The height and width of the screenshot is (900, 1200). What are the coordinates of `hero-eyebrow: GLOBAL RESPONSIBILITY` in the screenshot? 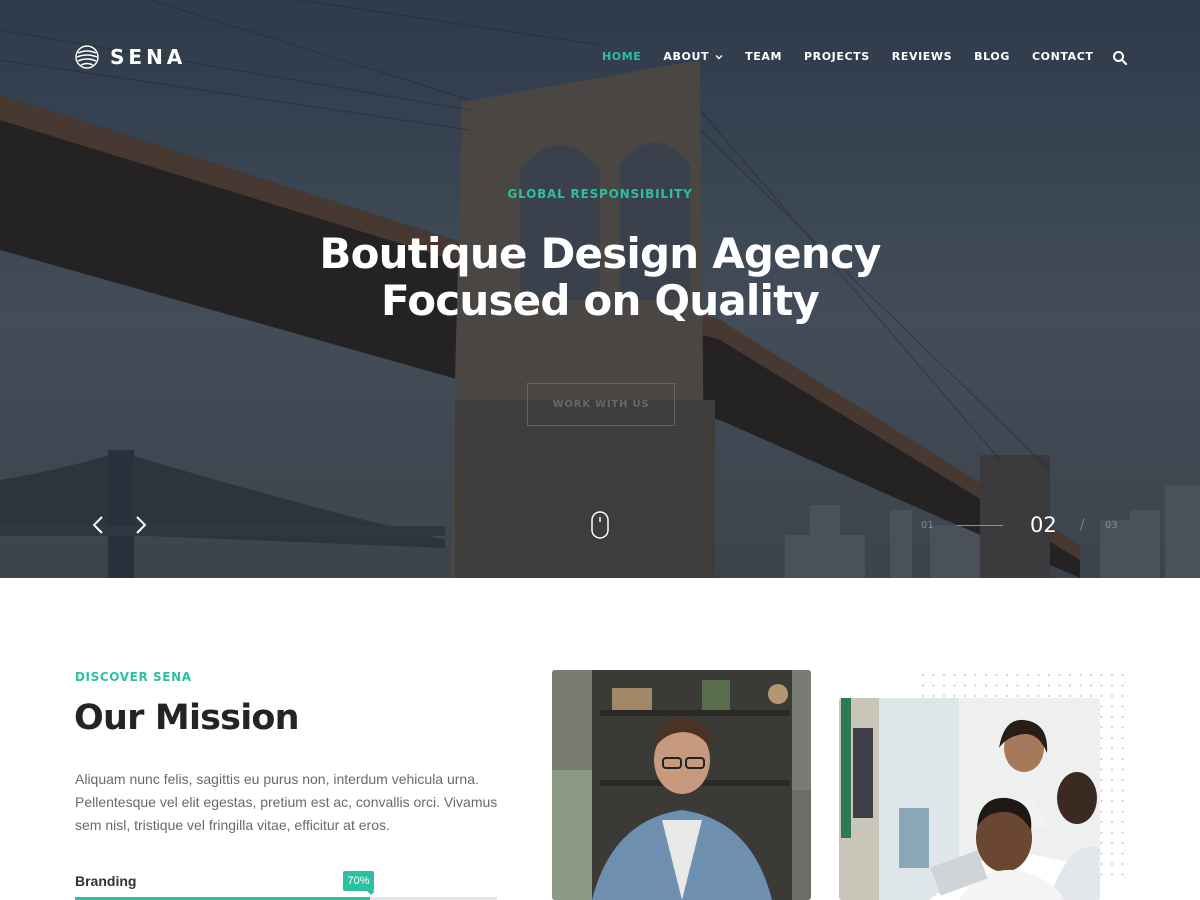 It's located at (600, 194).